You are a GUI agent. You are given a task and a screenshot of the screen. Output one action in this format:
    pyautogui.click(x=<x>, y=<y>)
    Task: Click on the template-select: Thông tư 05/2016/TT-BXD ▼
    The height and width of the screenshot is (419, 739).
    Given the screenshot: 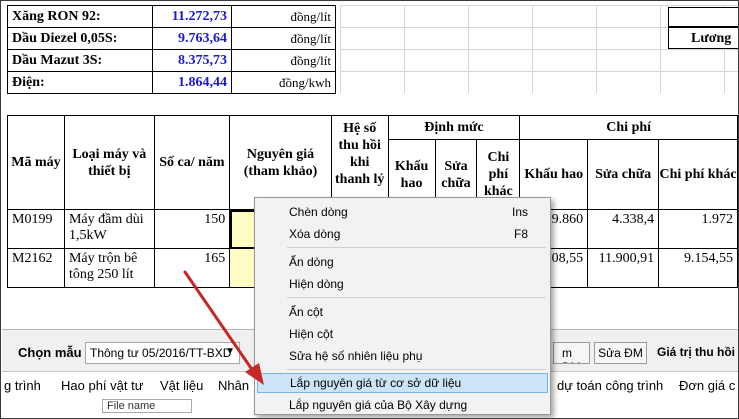 What is the action you would take?
    pyautogui.click(x=162, y=353)
    